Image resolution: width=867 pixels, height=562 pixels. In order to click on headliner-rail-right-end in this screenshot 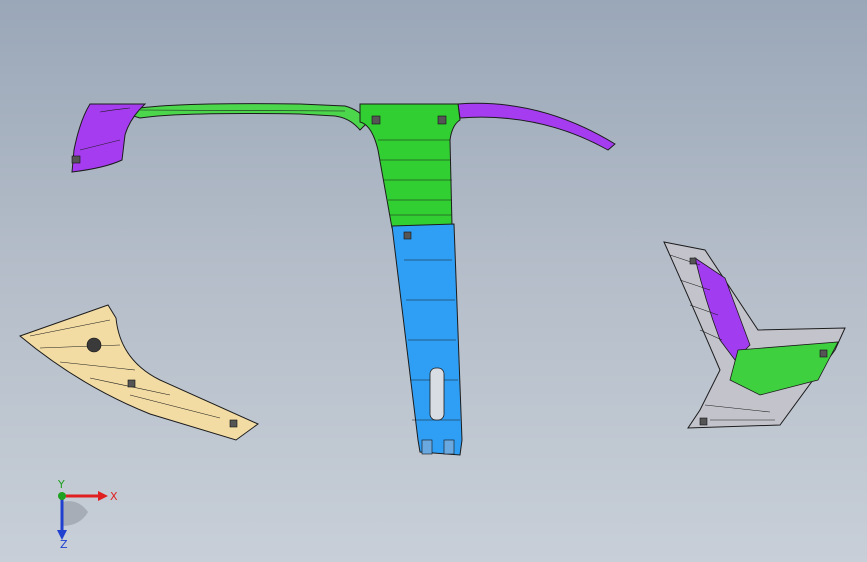, I will do `click(536, 126)`.